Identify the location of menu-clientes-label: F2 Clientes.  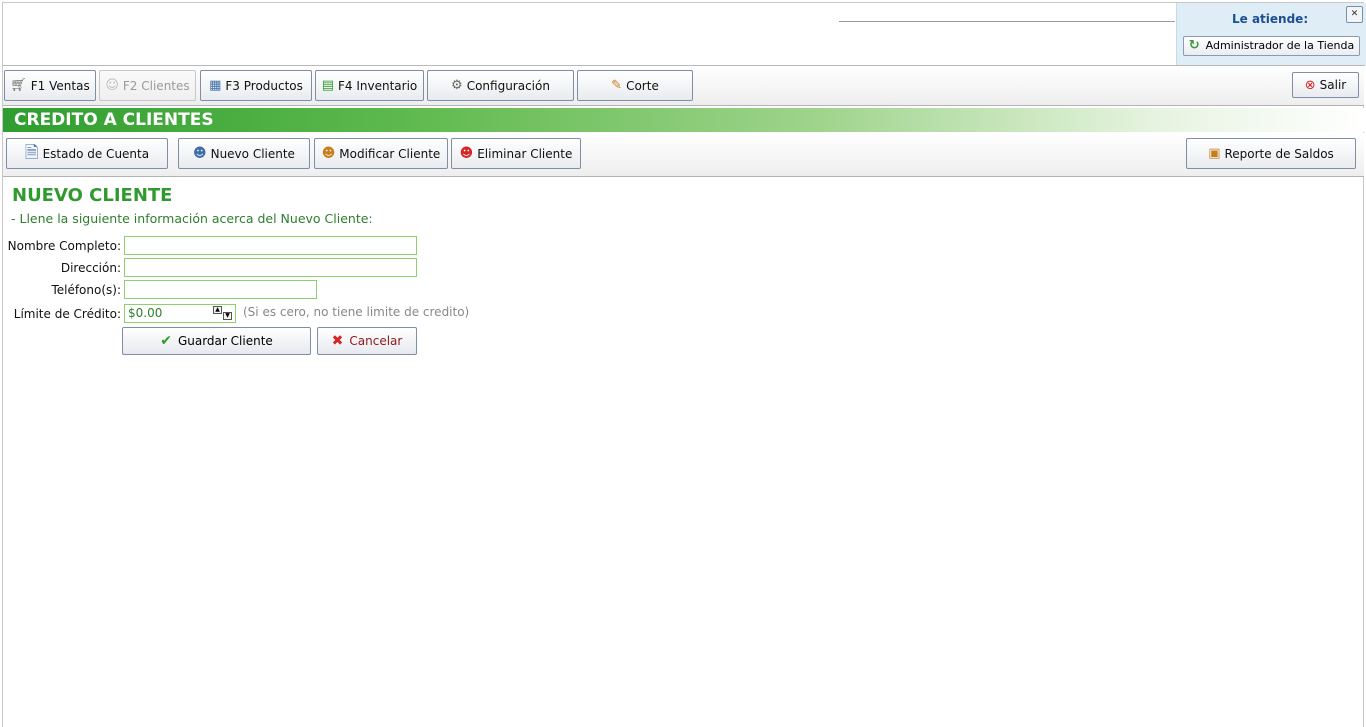
(156, 85).